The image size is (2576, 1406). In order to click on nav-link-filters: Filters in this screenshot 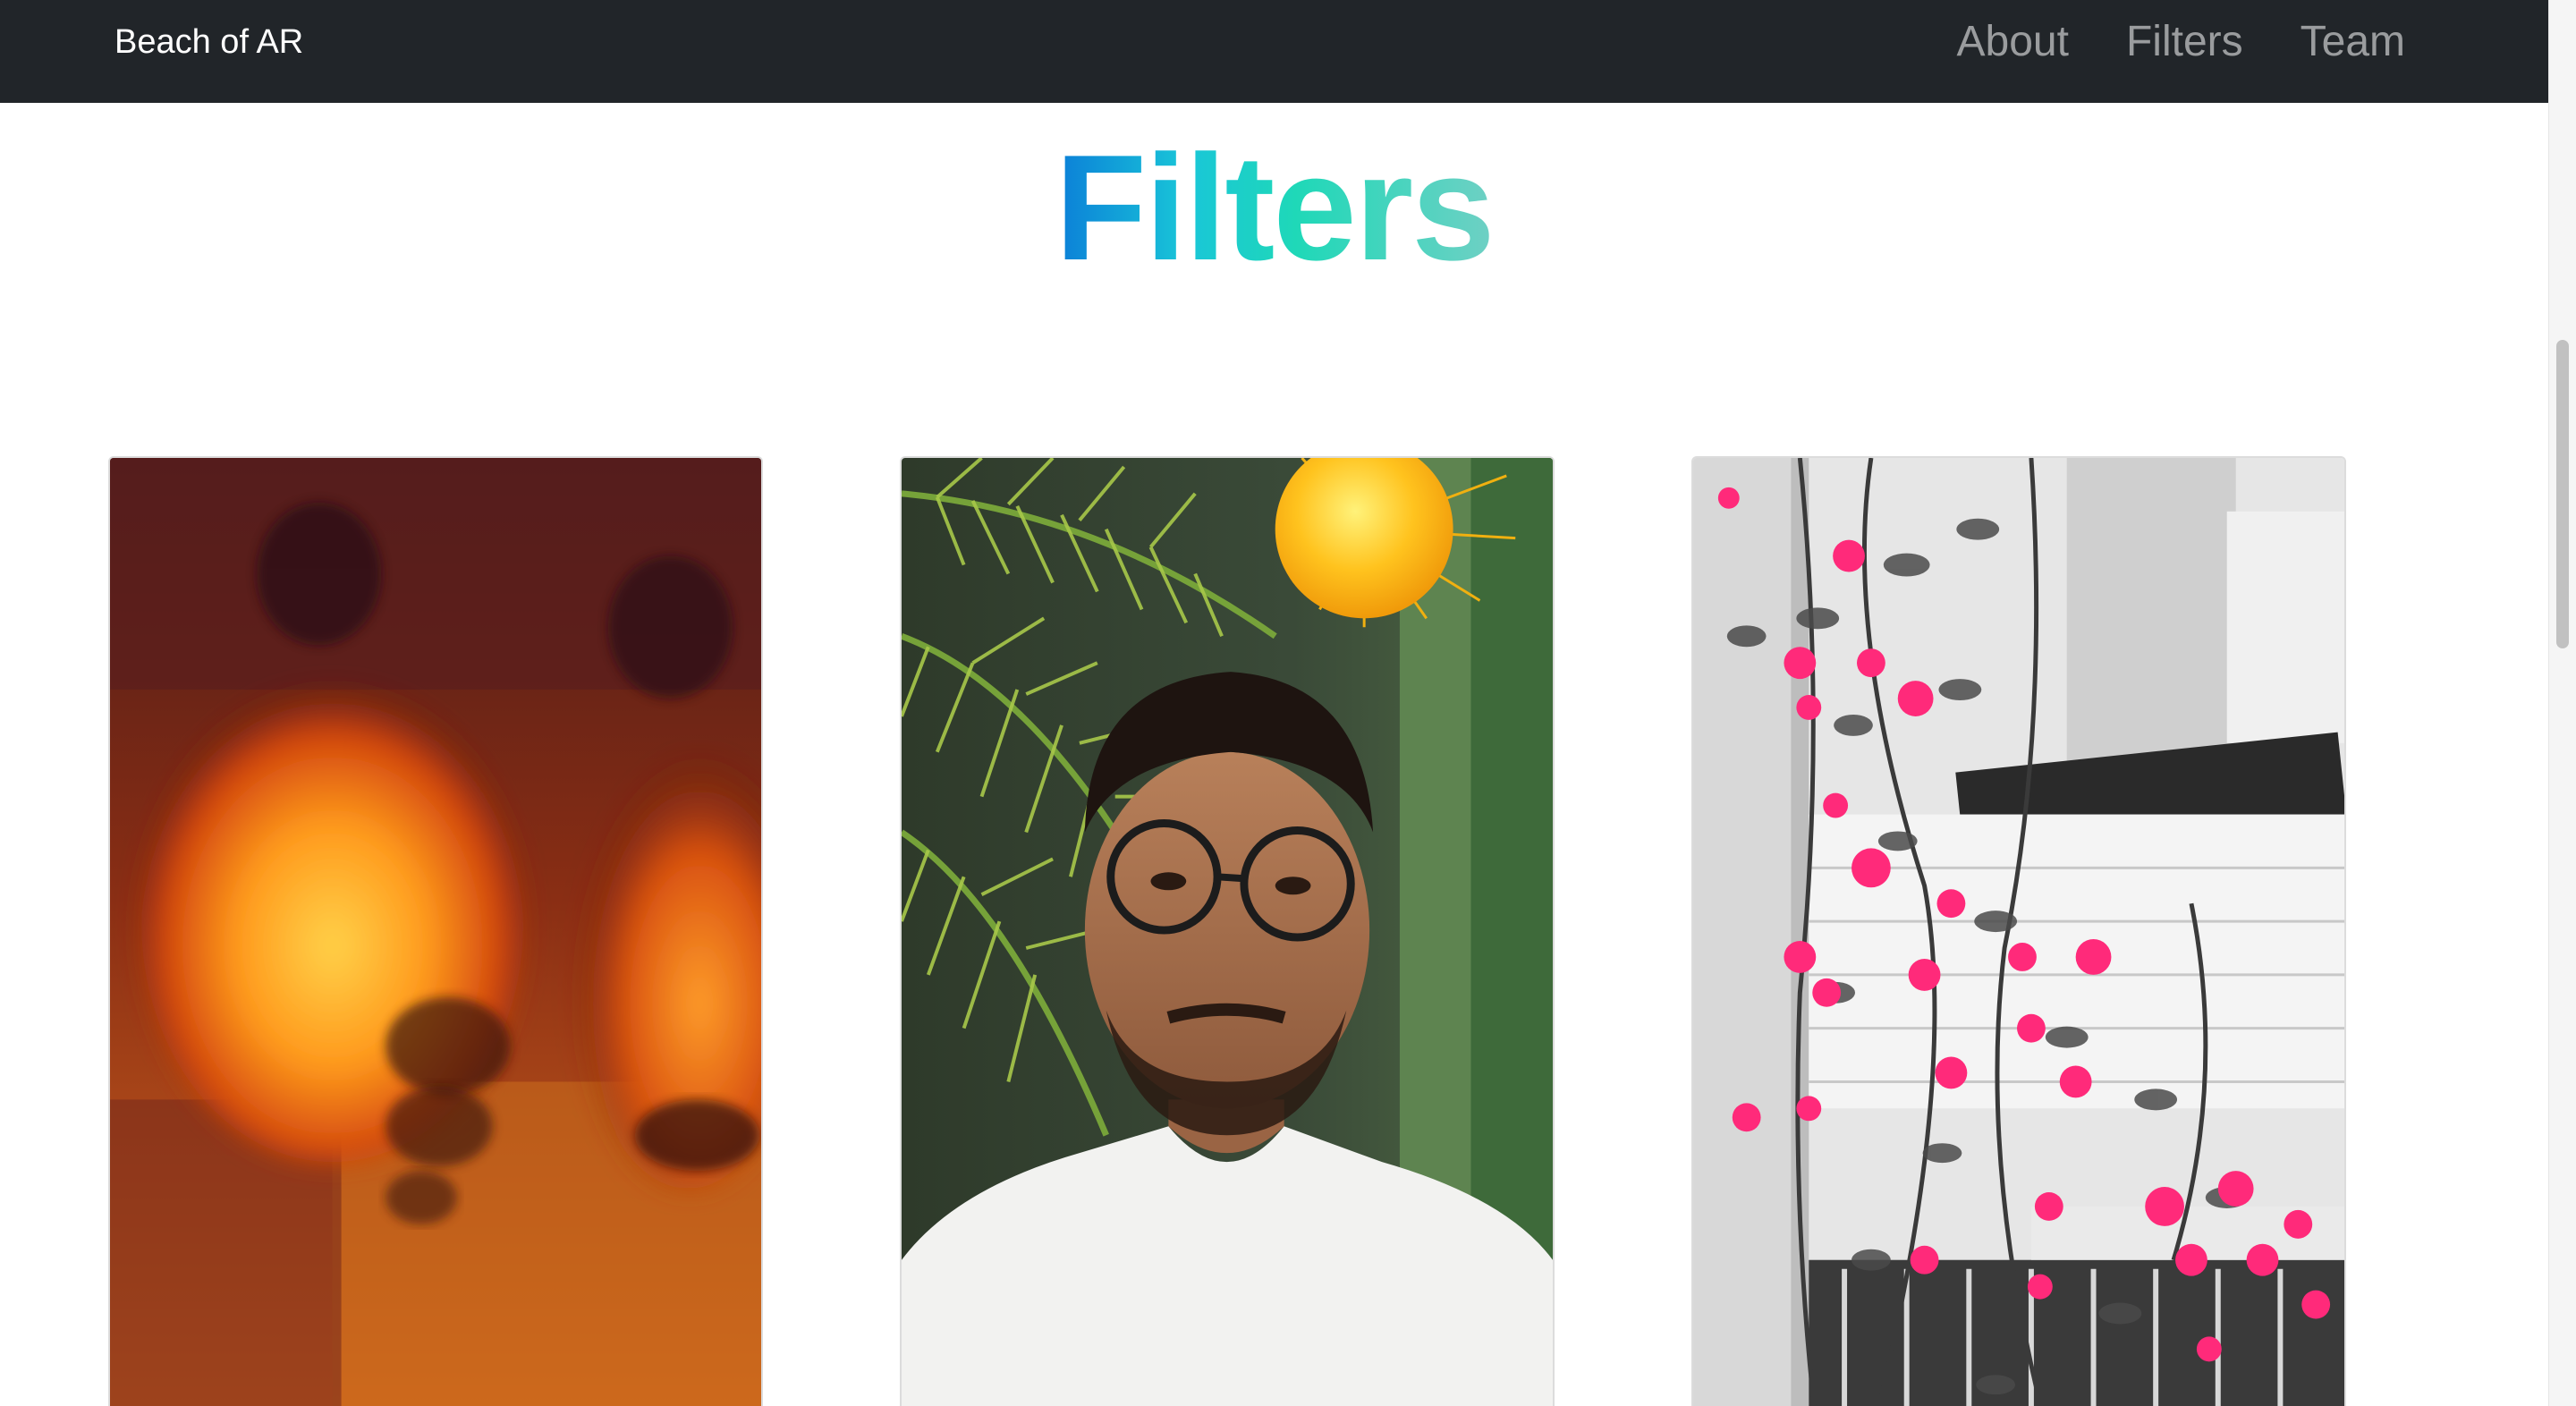, I will do `click(2184, 42)`.